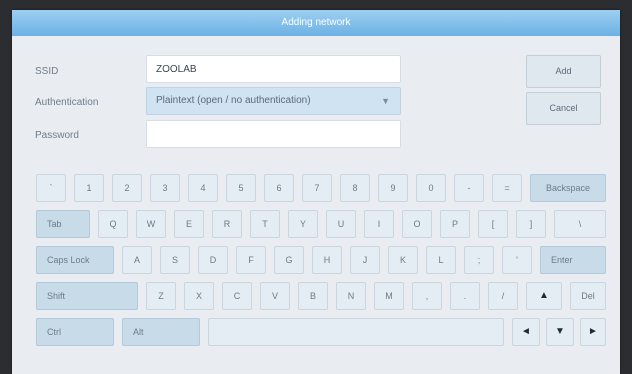 Image resolution: width=632 pixels, height=374 pixels. I want to click on key-comma: ,, so click(427, 296).